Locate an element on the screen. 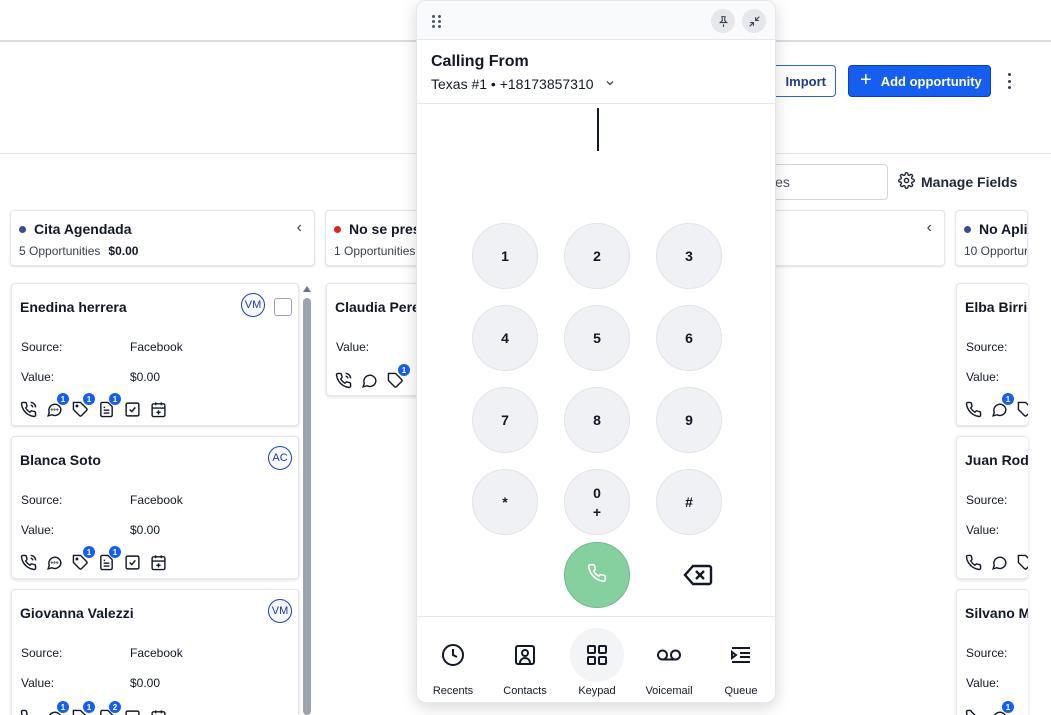 The height and width of the screenshot is (715, 1051). pin-icon is located at coordinates (723, 21).